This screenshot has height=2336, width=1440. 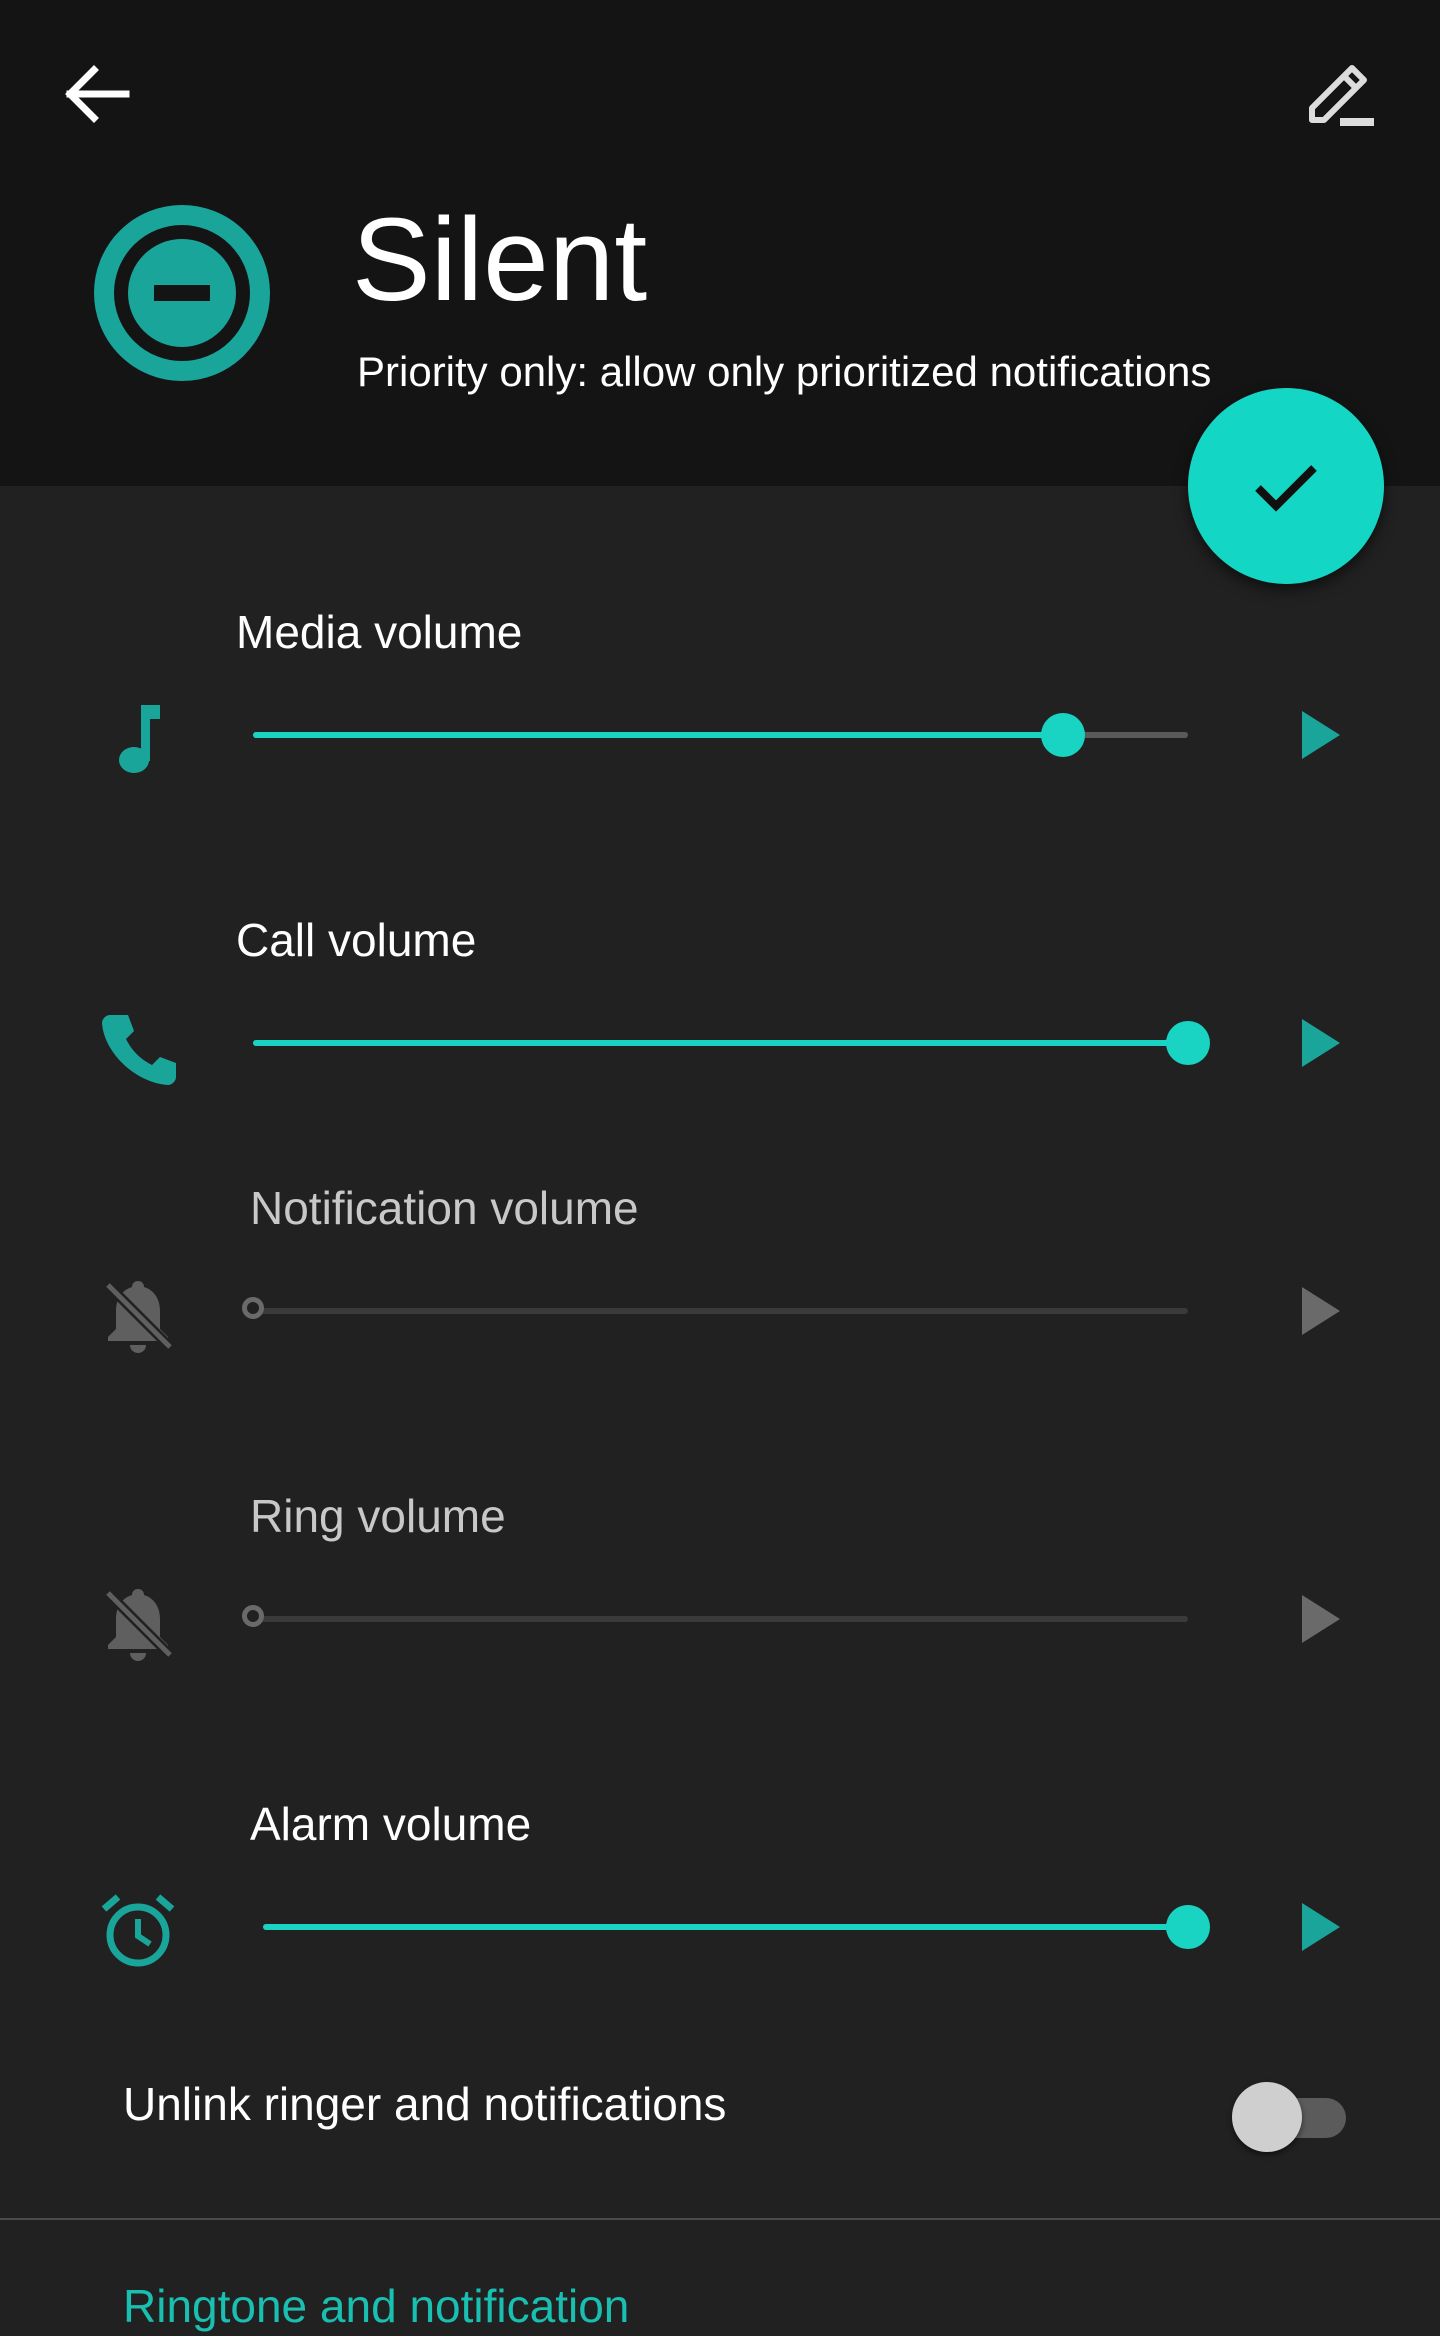 I want to click on switch-thumb, so click(x=1267, y=2117).